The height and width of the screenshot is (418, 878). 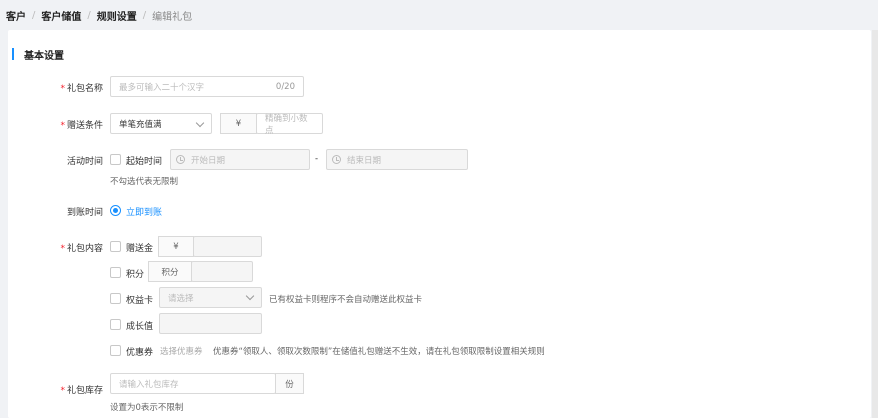 What do you see at coordinates (172, 17) in the screenshot?
I see `breadcrumb-item-edit-gift: 编辑礼包` at bounding box center [172, 17].